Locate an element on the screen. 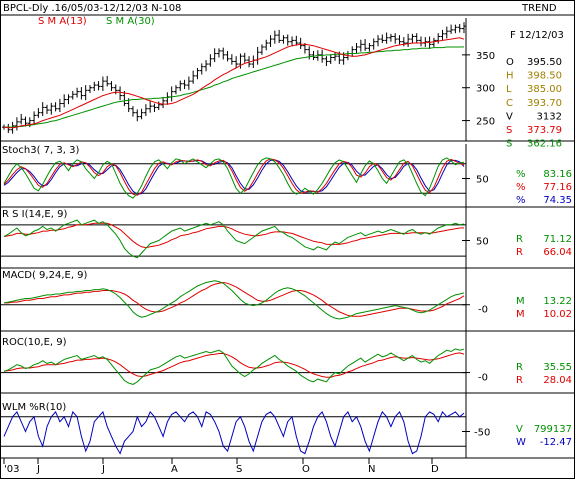 The height and width of the screenshot is (480, 576). macd-value-1: 10.02 is located at coordinates (557, 314).